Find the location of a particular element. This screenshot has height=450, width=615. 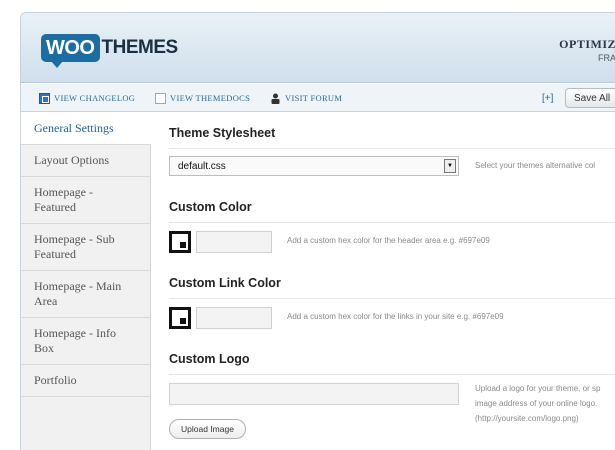

stylesheet-select-value: default.css is located at coordinates (202, 166).